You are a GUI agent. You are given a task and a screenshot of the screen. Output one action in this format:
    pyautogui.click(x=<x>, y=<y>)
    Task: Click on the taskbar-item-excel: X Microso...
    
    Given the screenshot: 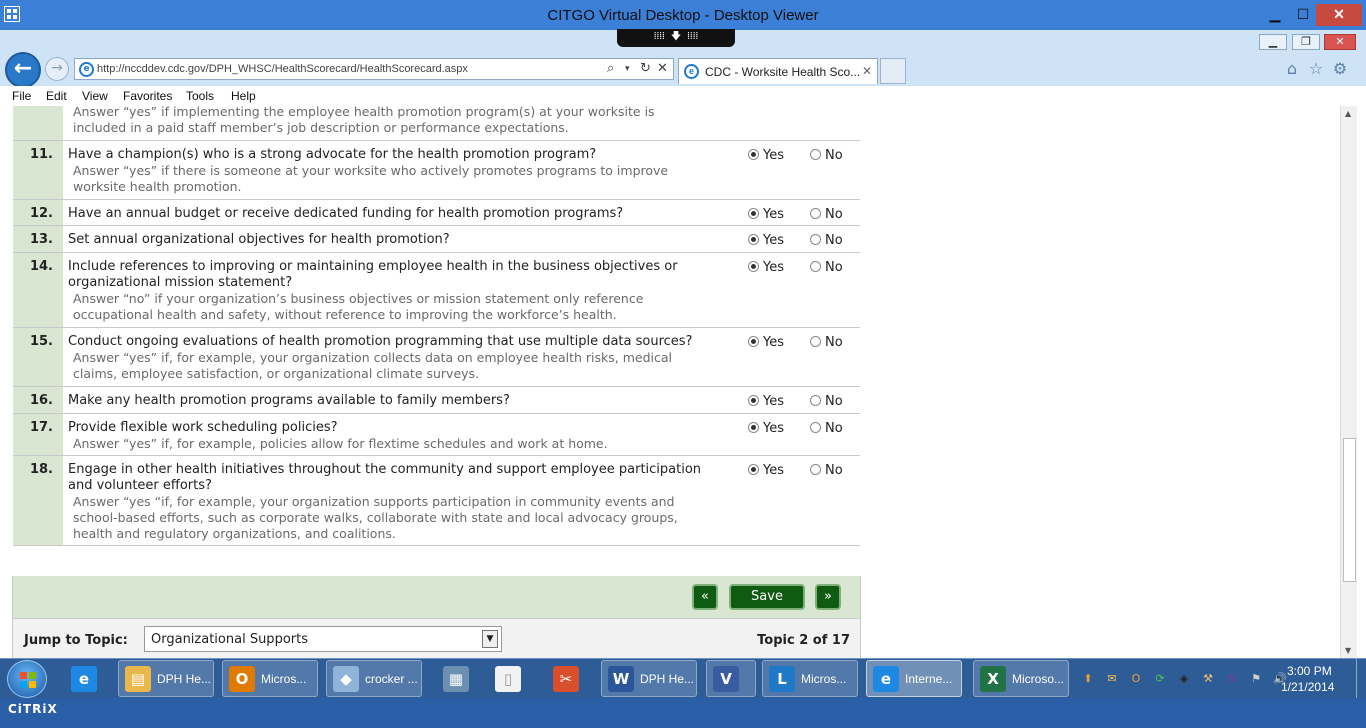 What is the action you would take?
    pyautogui.click(x=1021, y=678)
    